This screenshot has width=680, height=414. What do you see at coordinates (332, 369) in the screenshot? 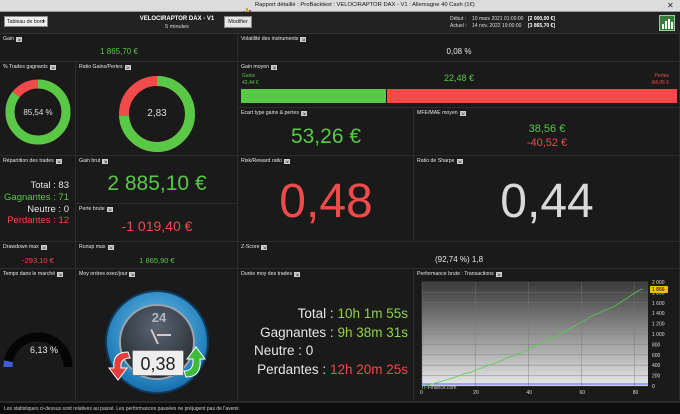
I see `duration-losers: Perdantes : 12h 20m 25s` at bounding box center [332, 369].